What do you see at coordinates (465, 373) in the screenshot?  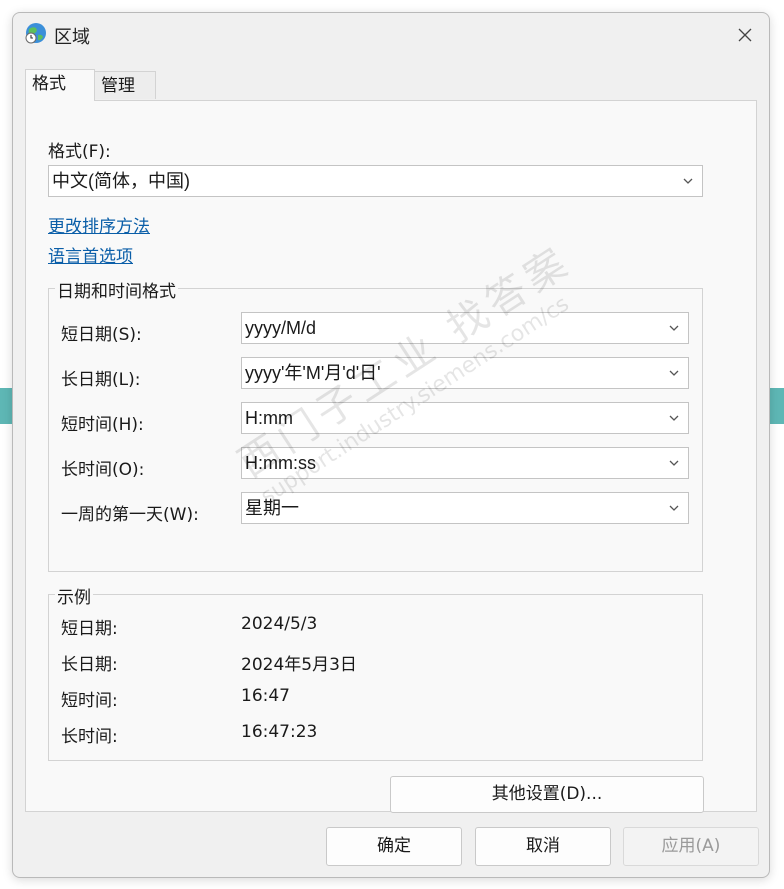 I see `long-date-dropdown: yyyy'年'M'月'd'日'` at bounding box center [465, 373].